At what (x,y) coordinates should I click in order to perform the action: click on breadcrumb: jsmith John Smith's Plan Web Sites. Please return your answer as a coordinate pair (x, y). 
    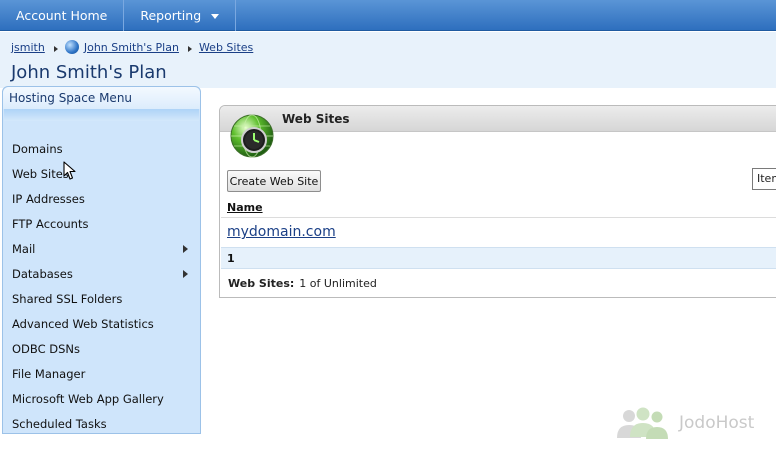
    Looking at the image, I should click on (132, 47).